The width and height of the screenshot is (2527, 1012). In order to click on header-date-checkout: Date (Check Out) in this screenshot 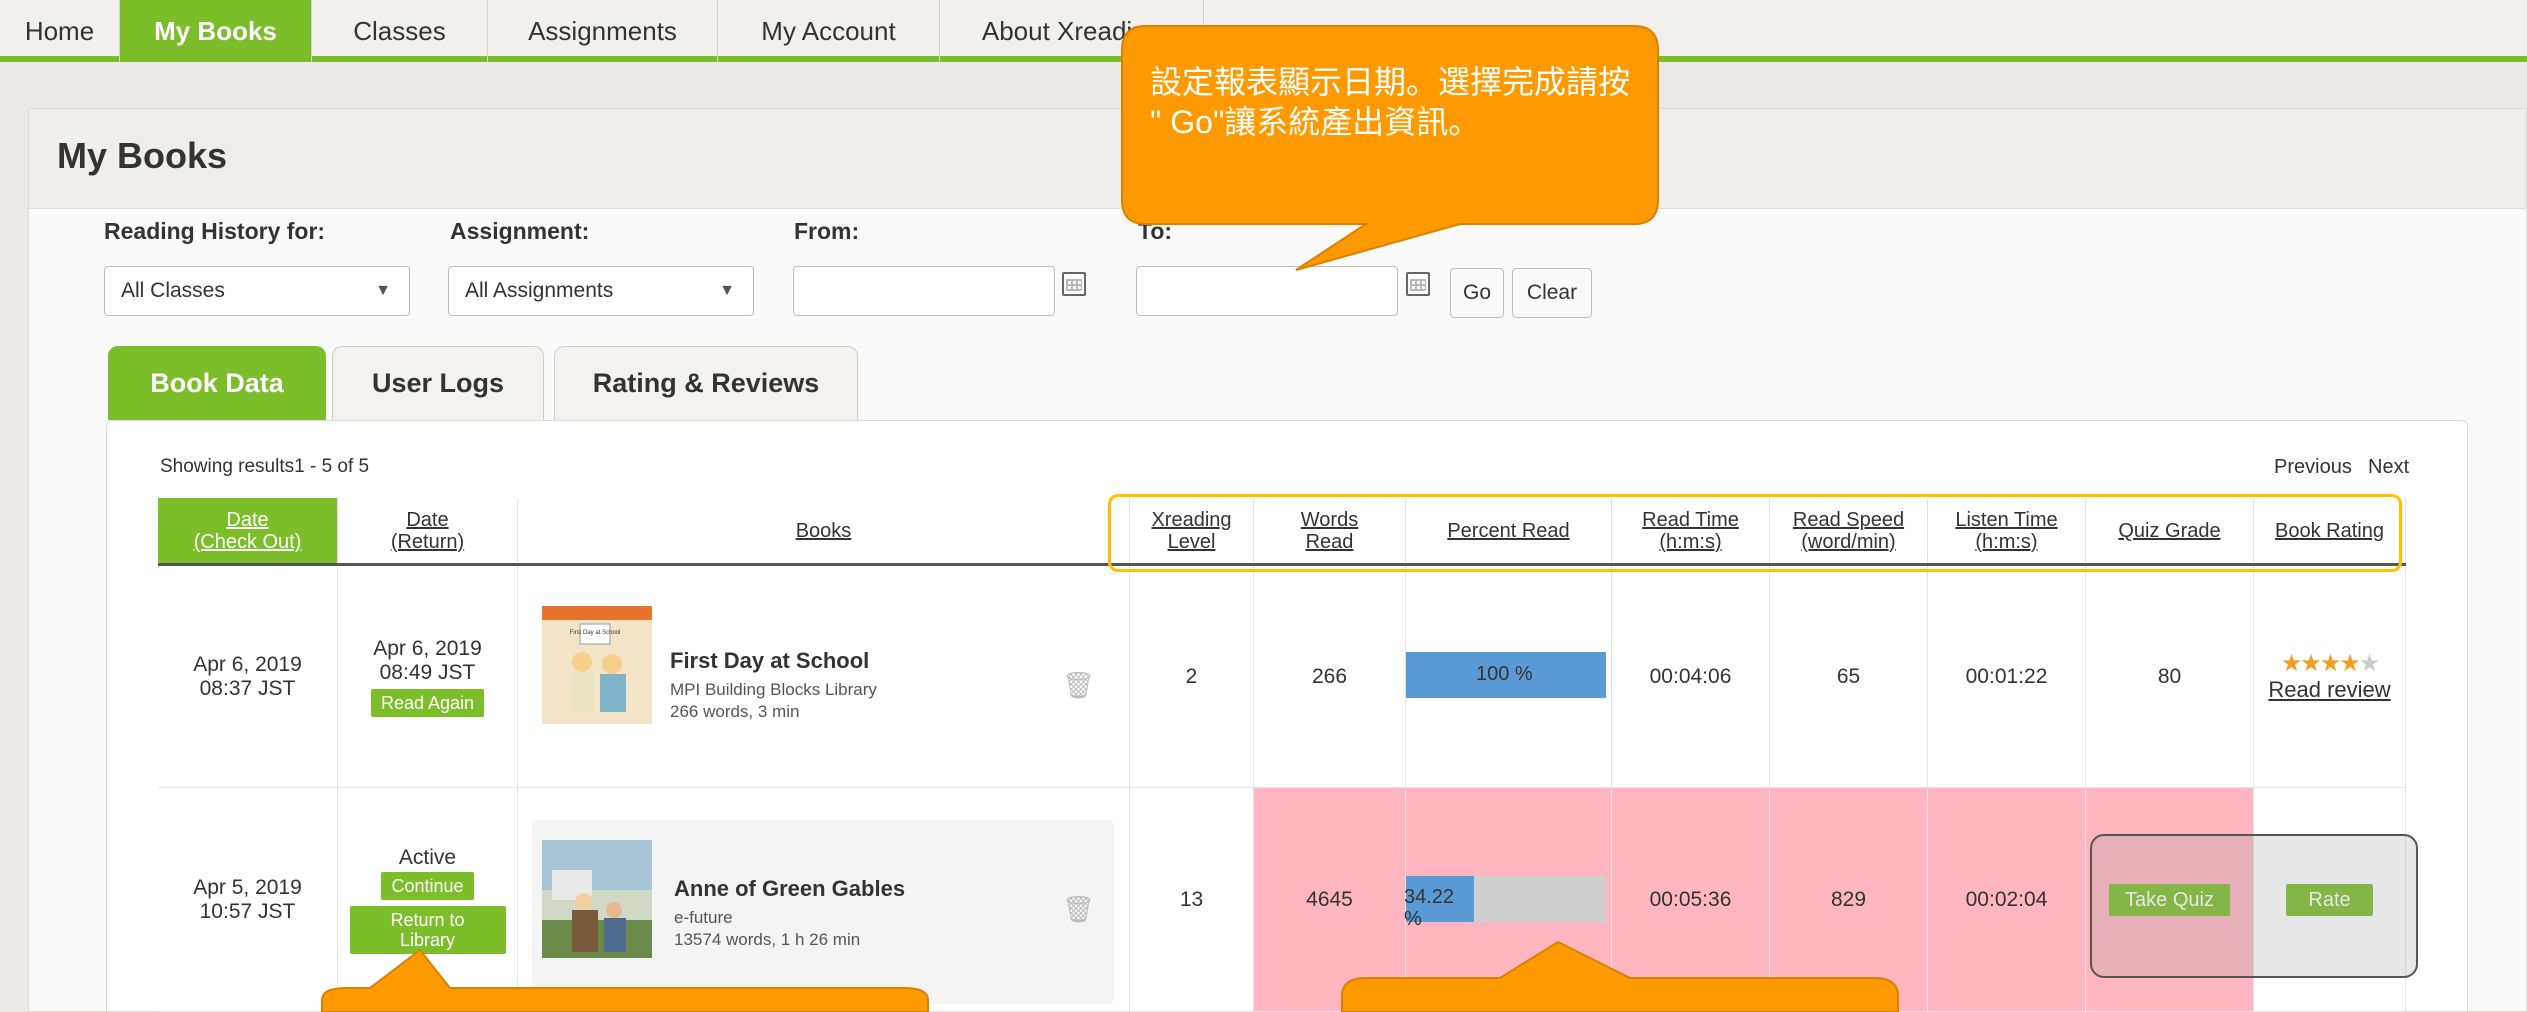, I will do `click(248, 531)`.